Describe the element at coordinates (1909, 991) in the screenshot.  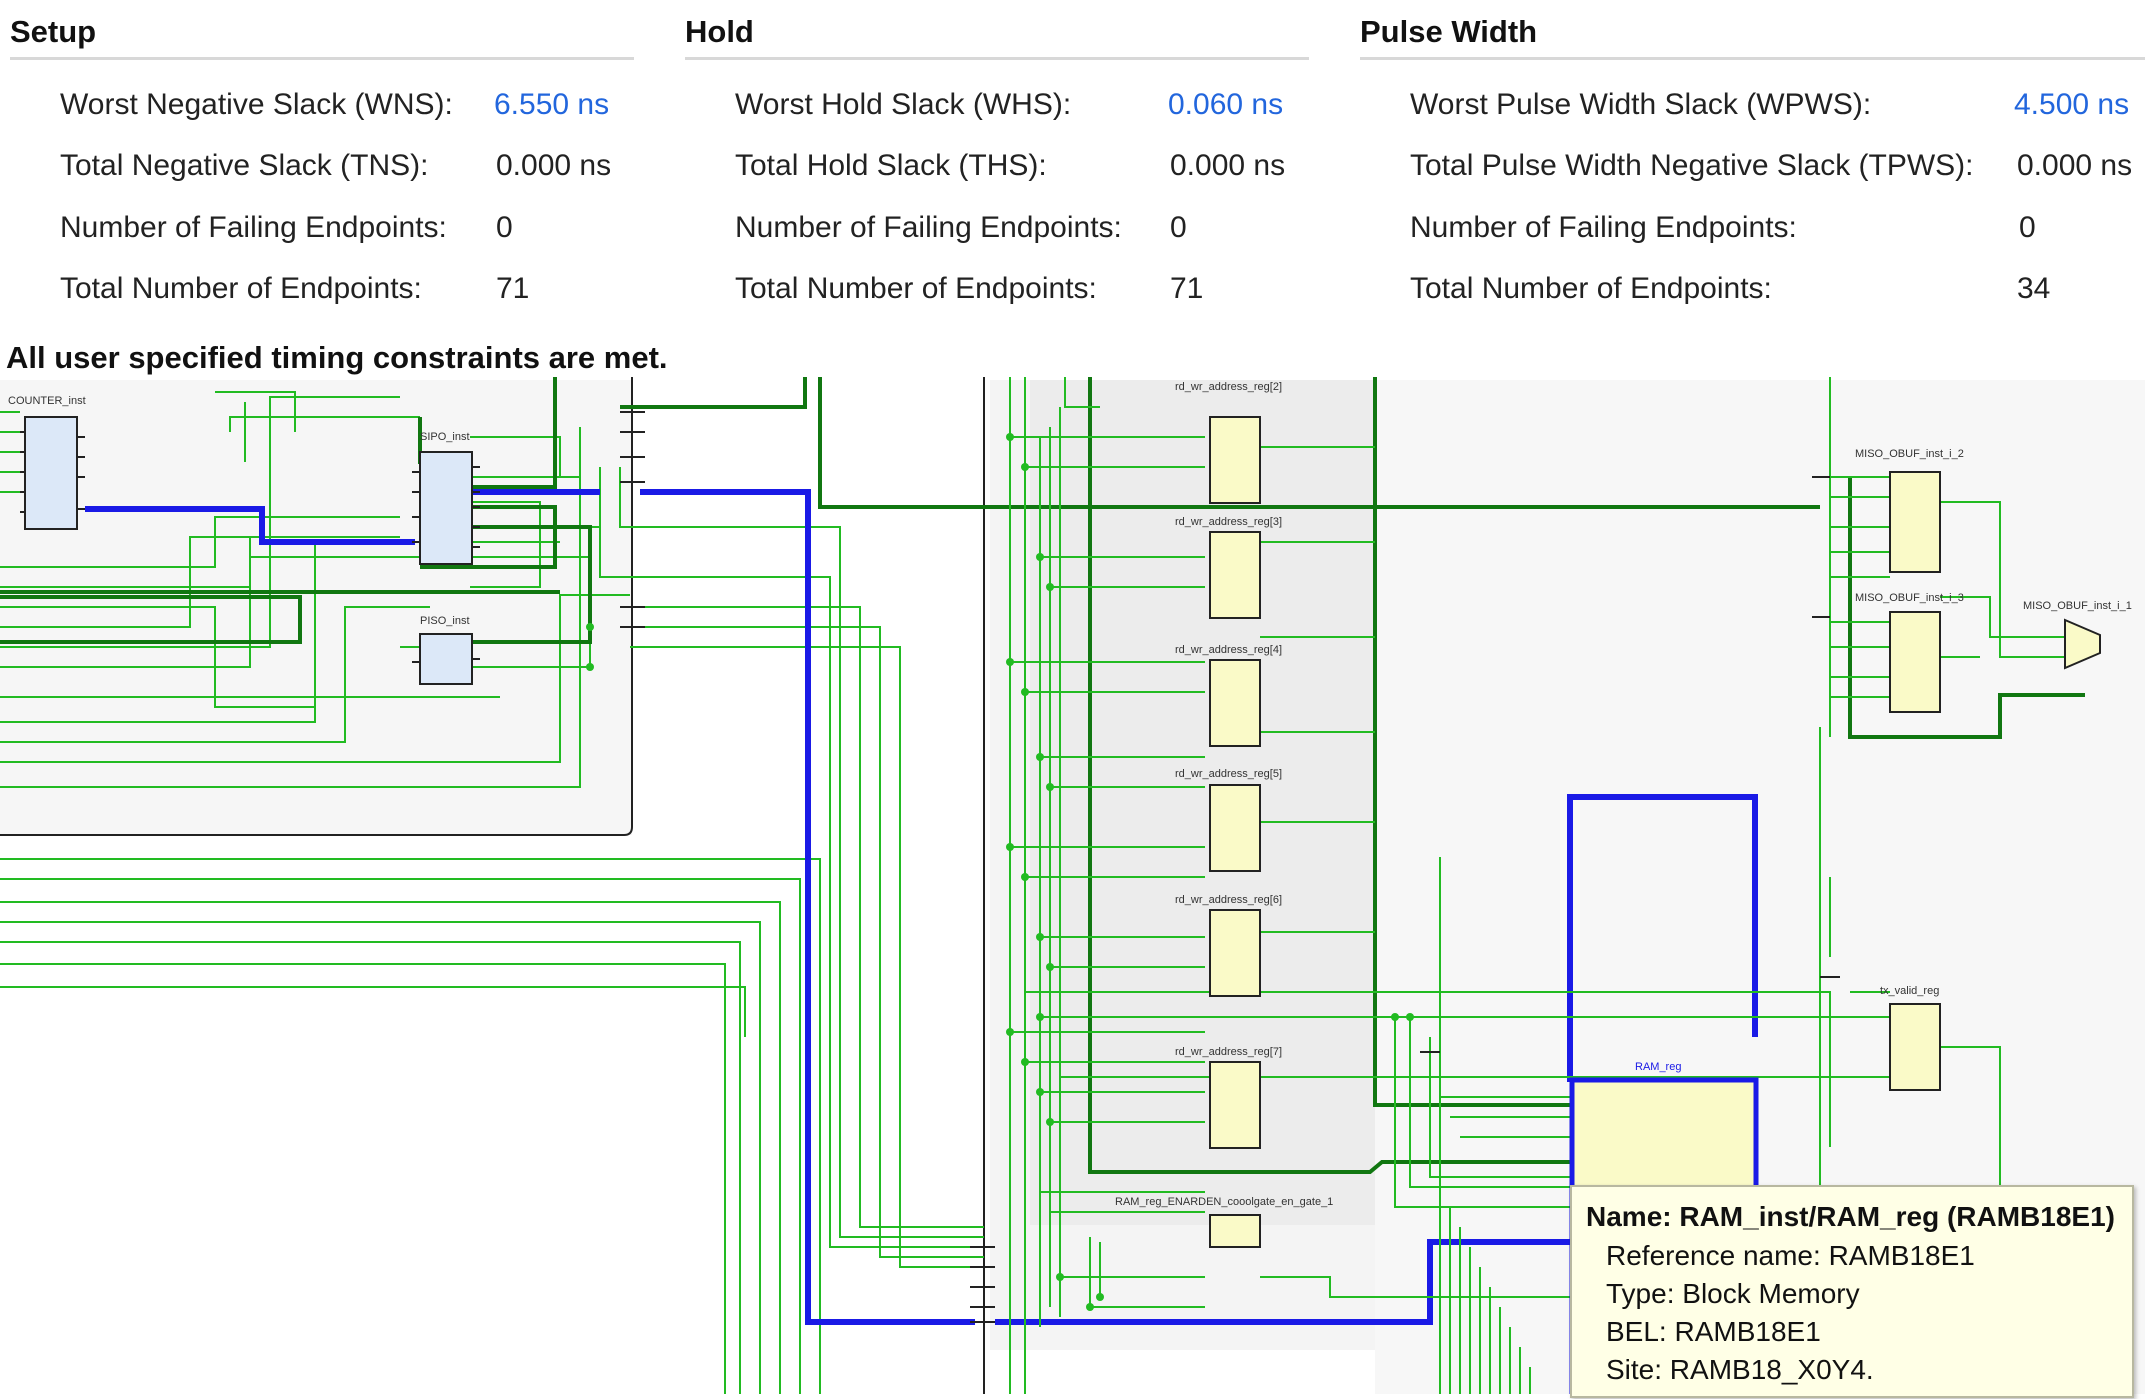
I see `label-tx-valid-reg: tx_valid_reg` at that location.